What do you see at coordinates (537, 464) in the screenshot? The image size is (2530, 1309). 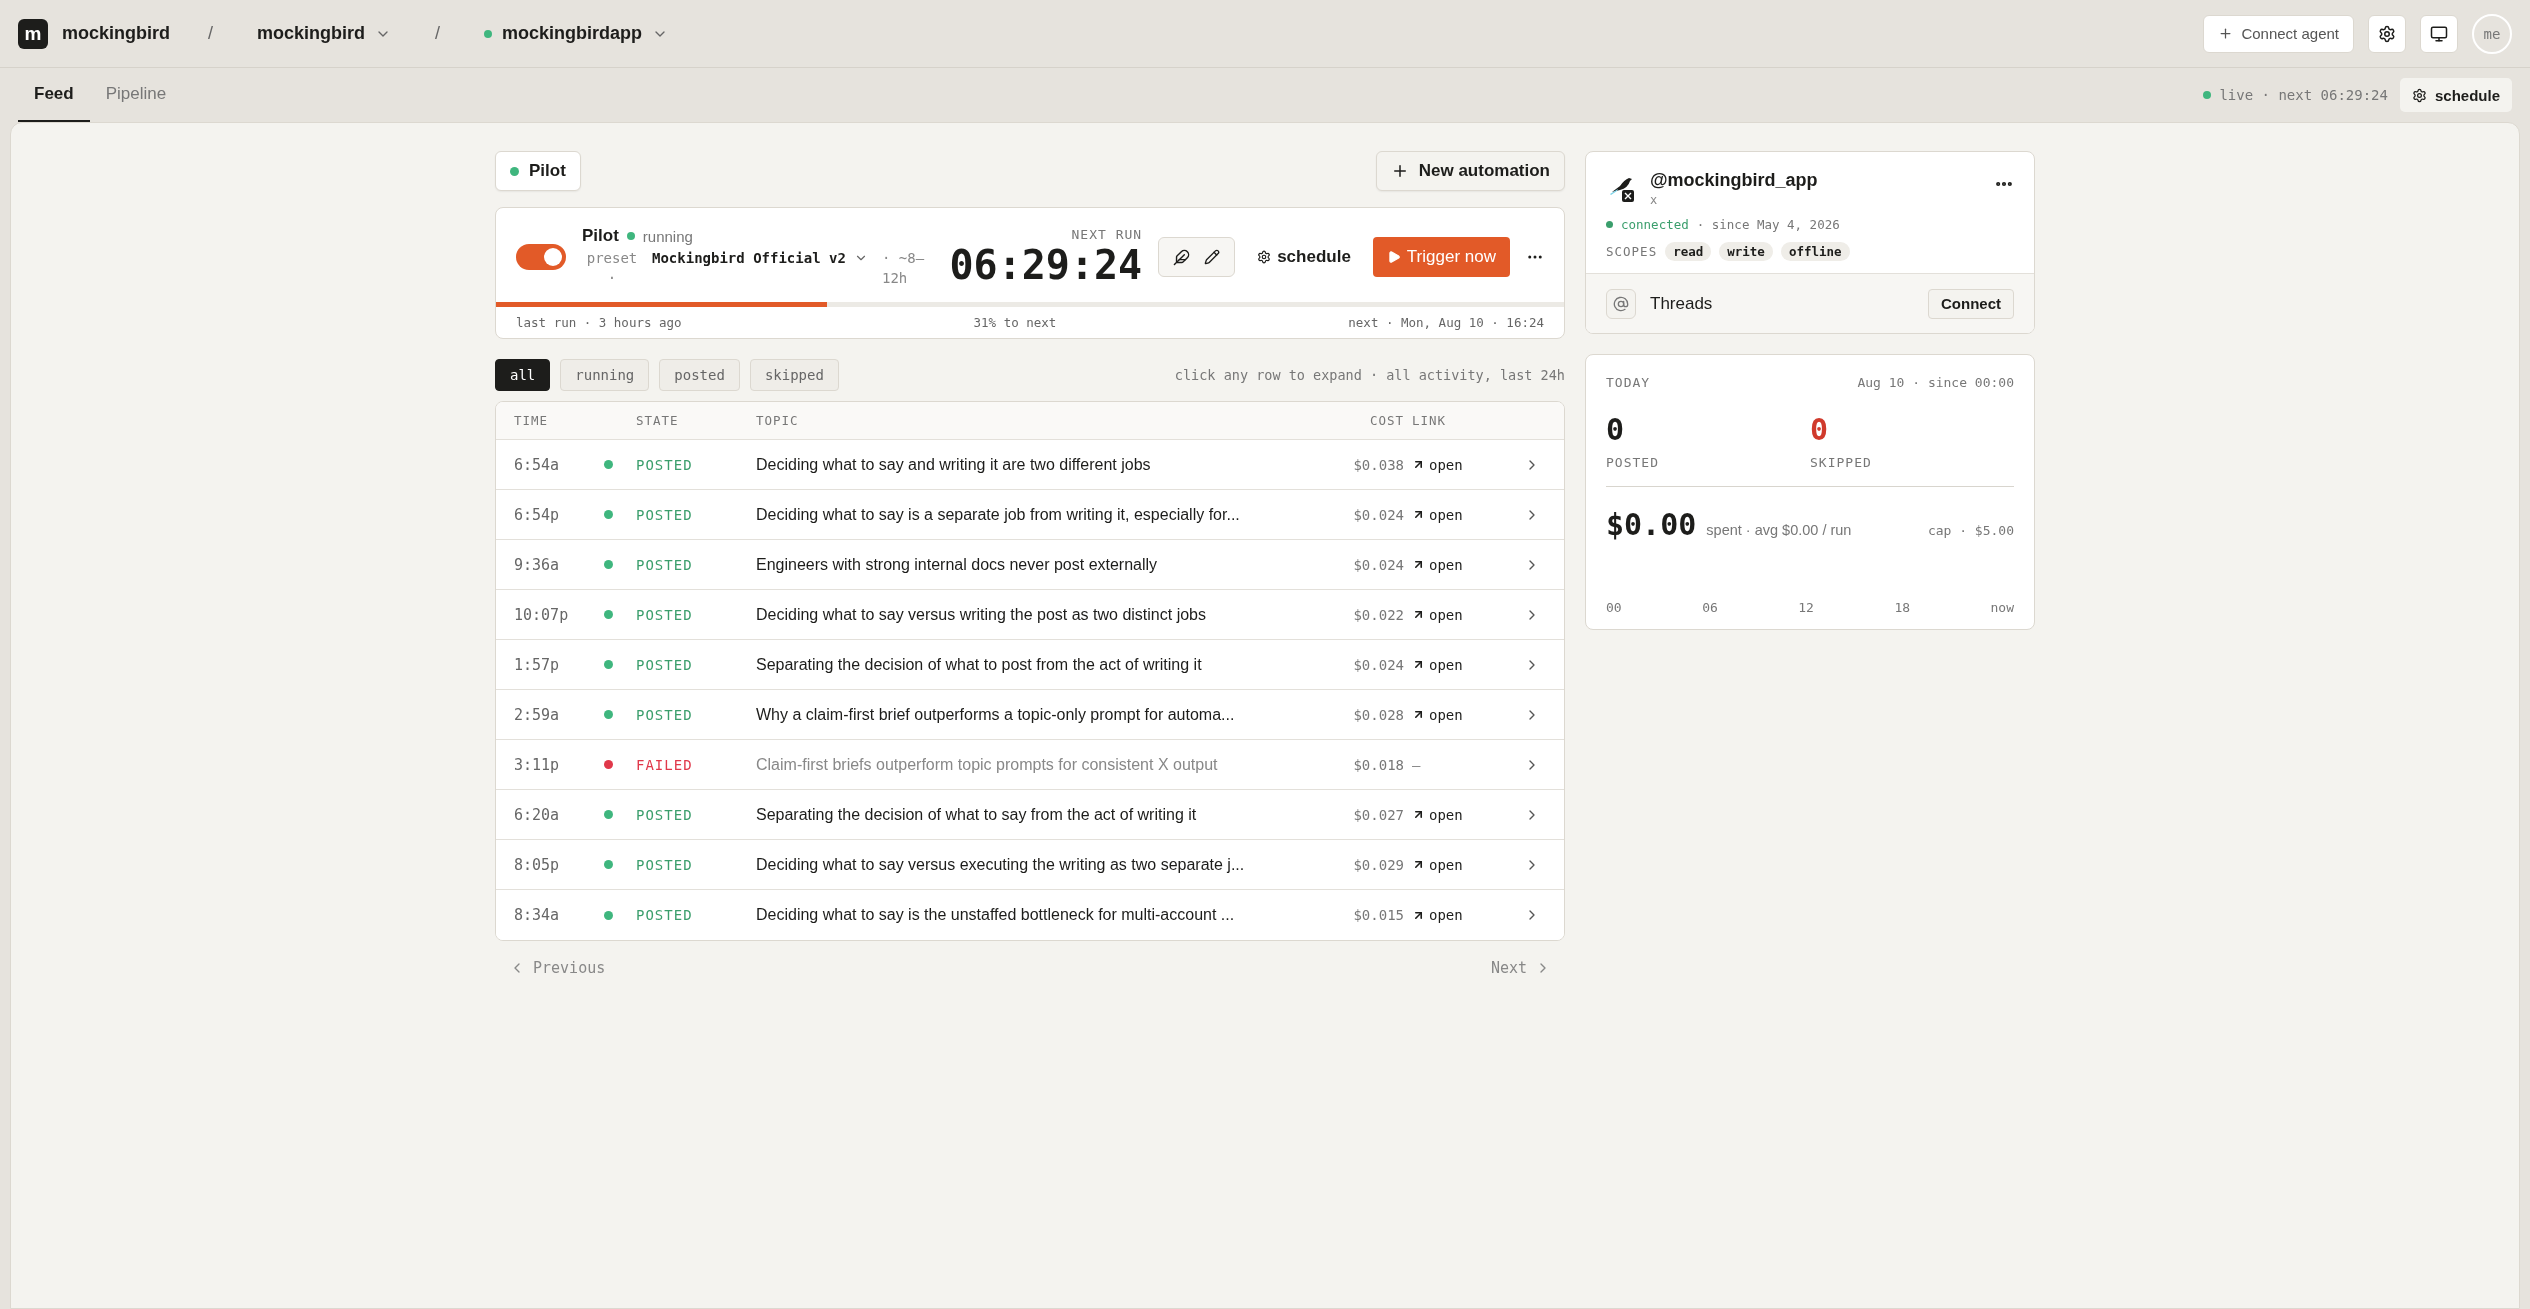 I see `time-cell-text: 6:54a` at bounding box center [537, 464].